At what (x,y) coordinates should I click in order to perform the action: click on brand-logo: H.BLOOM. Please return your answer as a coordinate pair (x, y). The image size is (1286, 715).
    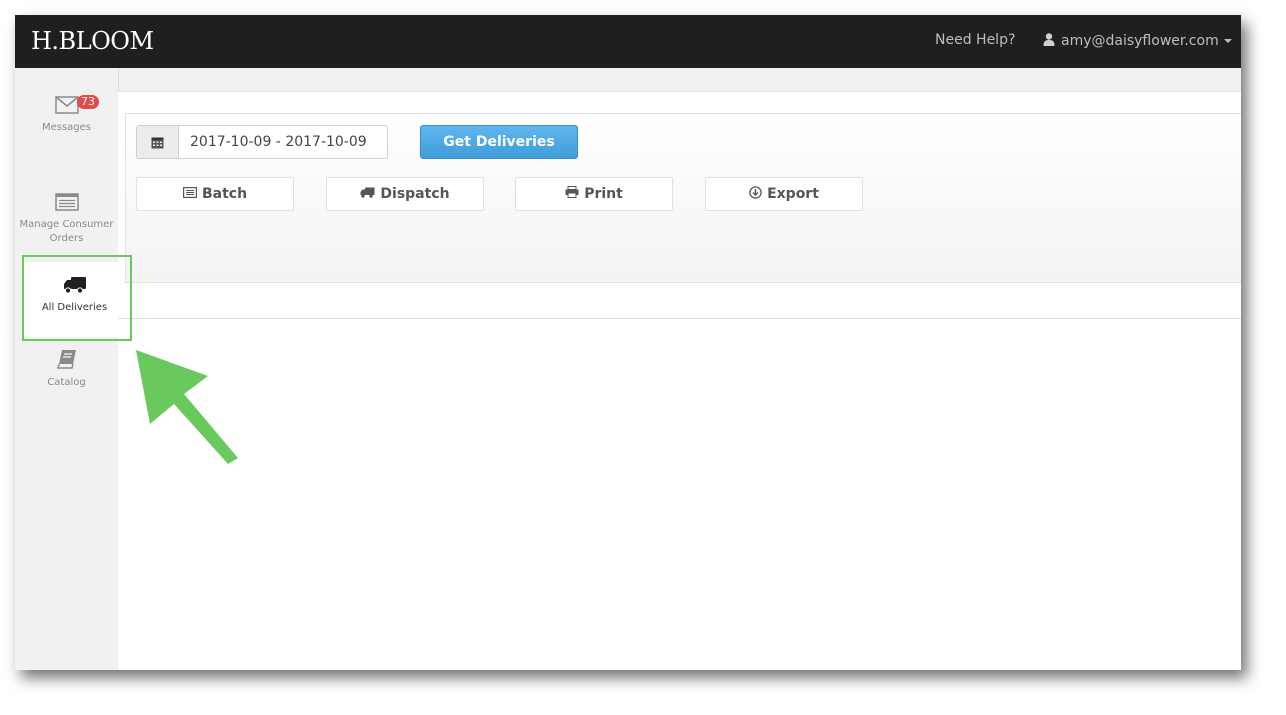
    Looking at the image, I should click on (92, 41).